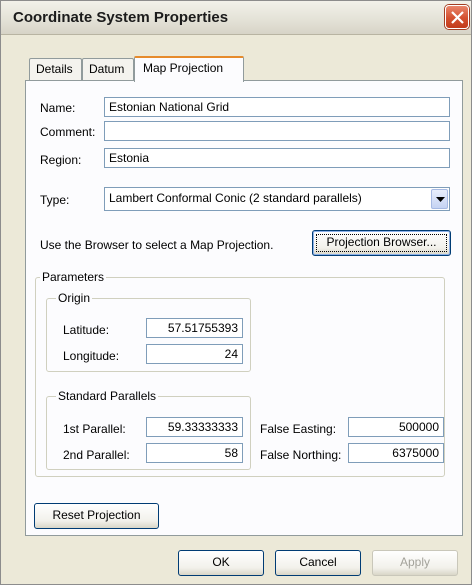  I want to click on false-northing-field: 6375000, so click(396, 453).